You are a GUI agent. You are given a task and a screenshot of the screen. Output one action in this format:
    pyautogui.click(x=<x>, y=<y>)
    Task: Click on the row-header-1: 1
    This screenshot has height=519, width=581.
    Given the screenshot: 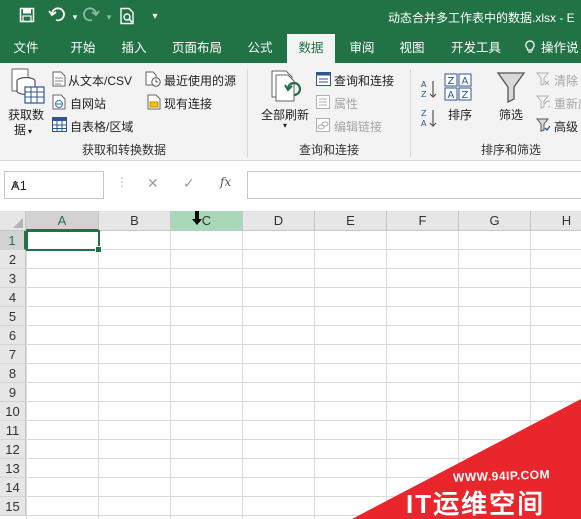 What is the action you would take?
    pyautogui.click(x=13, y=240)
    